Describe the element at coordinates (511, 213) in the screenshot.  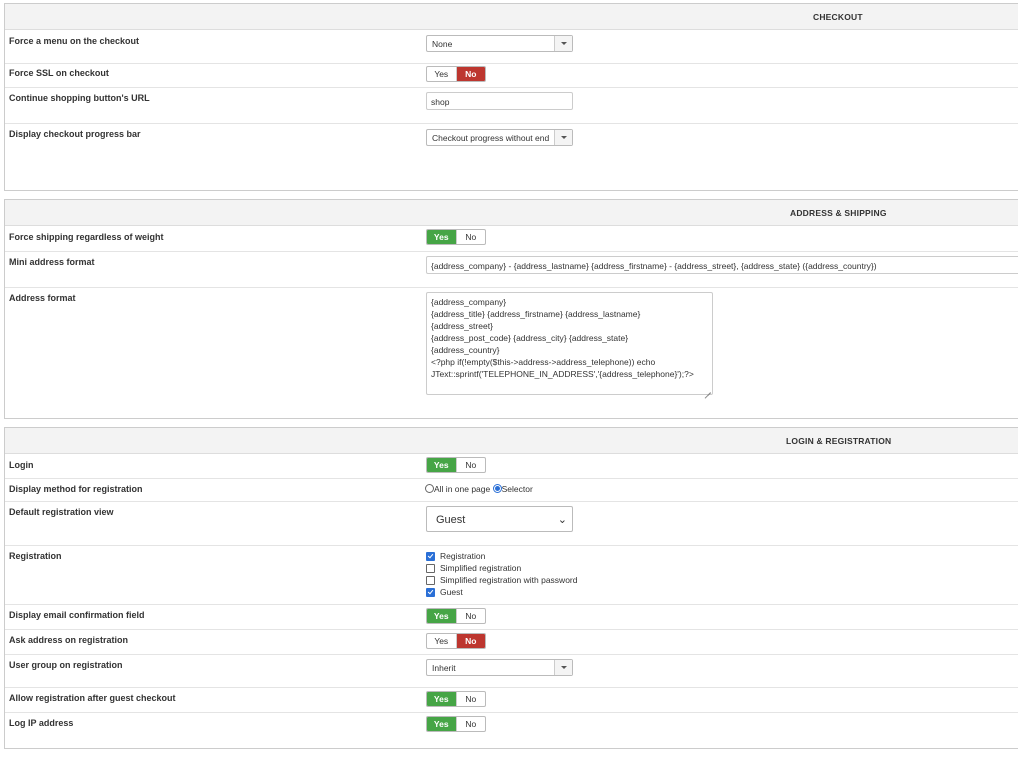
I see `address-shipping-header: ADDRESS & SHIPPING` at that location.